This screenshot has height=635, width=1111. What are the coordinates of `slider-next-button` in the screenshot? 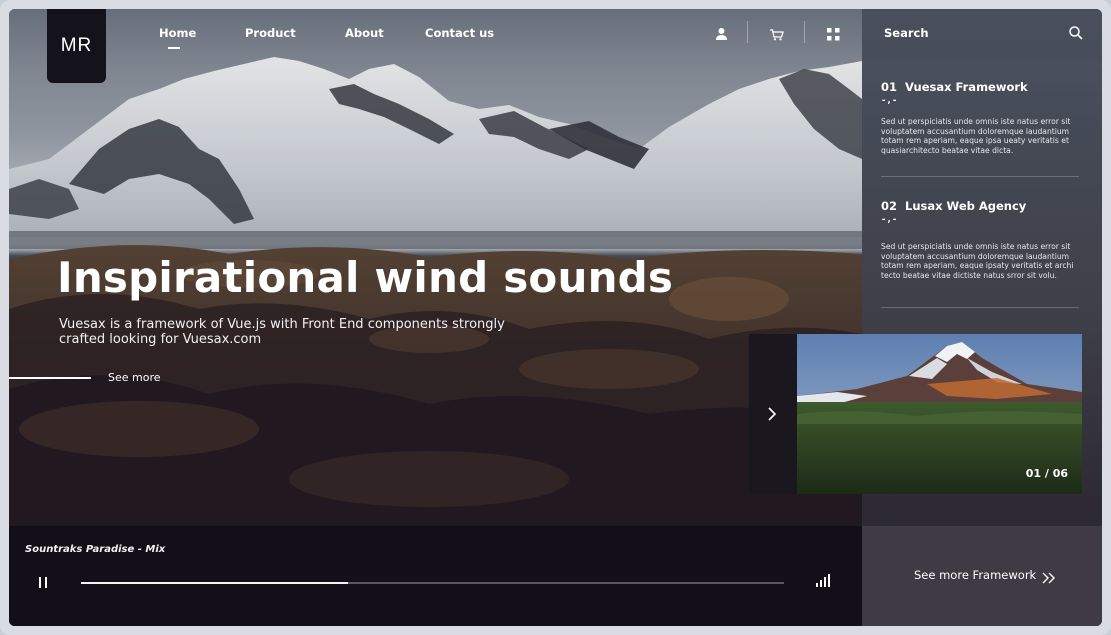 It's located at (773, 414).